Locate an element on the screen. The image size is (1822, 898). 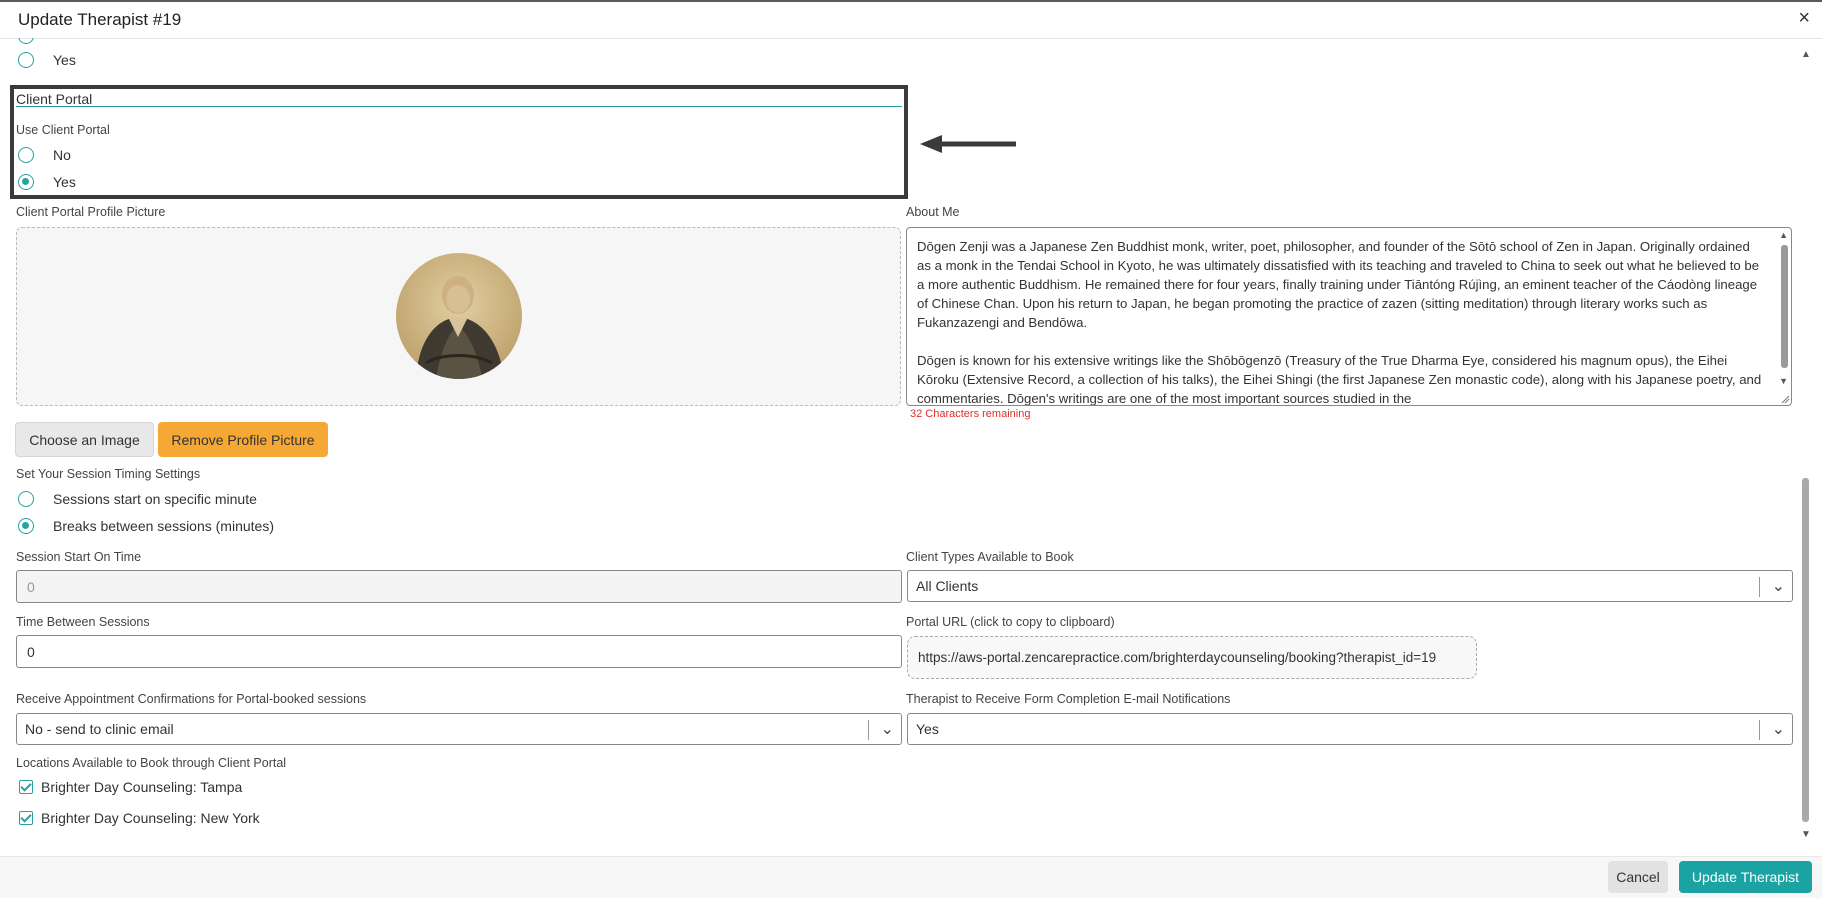
session-breaks-radio: Breaks between sessions (minutes) is located at coordinates (146, 526).